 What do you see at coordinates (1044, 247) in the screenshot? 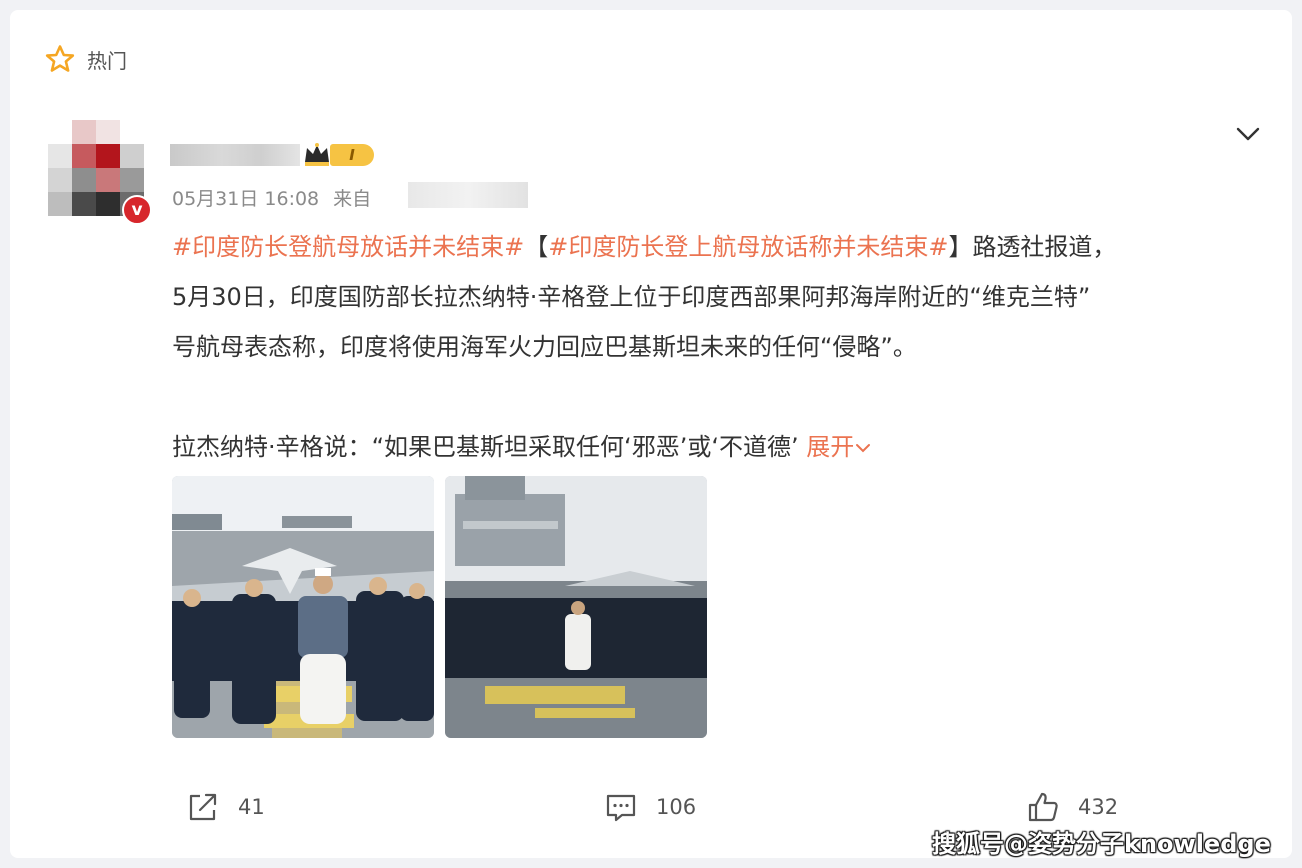
I see `post-text-line: 路透社报道，` at bounding box center [1044, 247].